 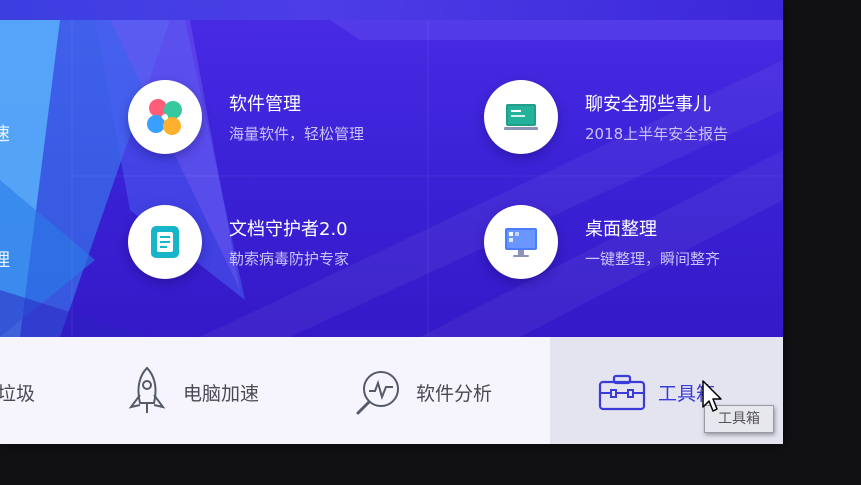 What do you see at coordinates (629, 117) in the screenshot?
I see `card-security-talk: 聊安全那些事儿 2018上半年安全报告` at bounding box center [629, 117].